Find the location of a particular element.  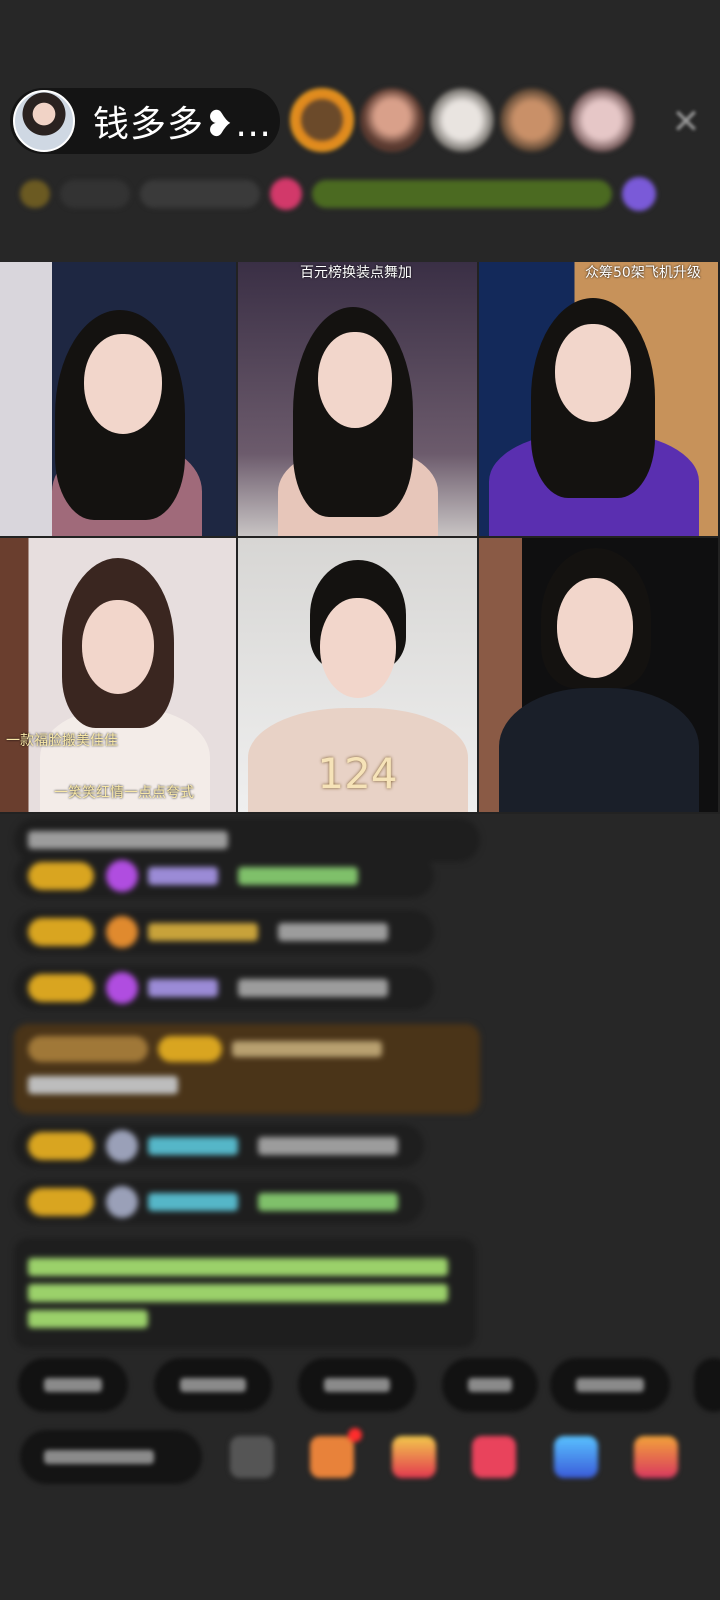

tile-sub-caption: 一笑笑红情一点点夸式 is located at coordinates (124, 793).